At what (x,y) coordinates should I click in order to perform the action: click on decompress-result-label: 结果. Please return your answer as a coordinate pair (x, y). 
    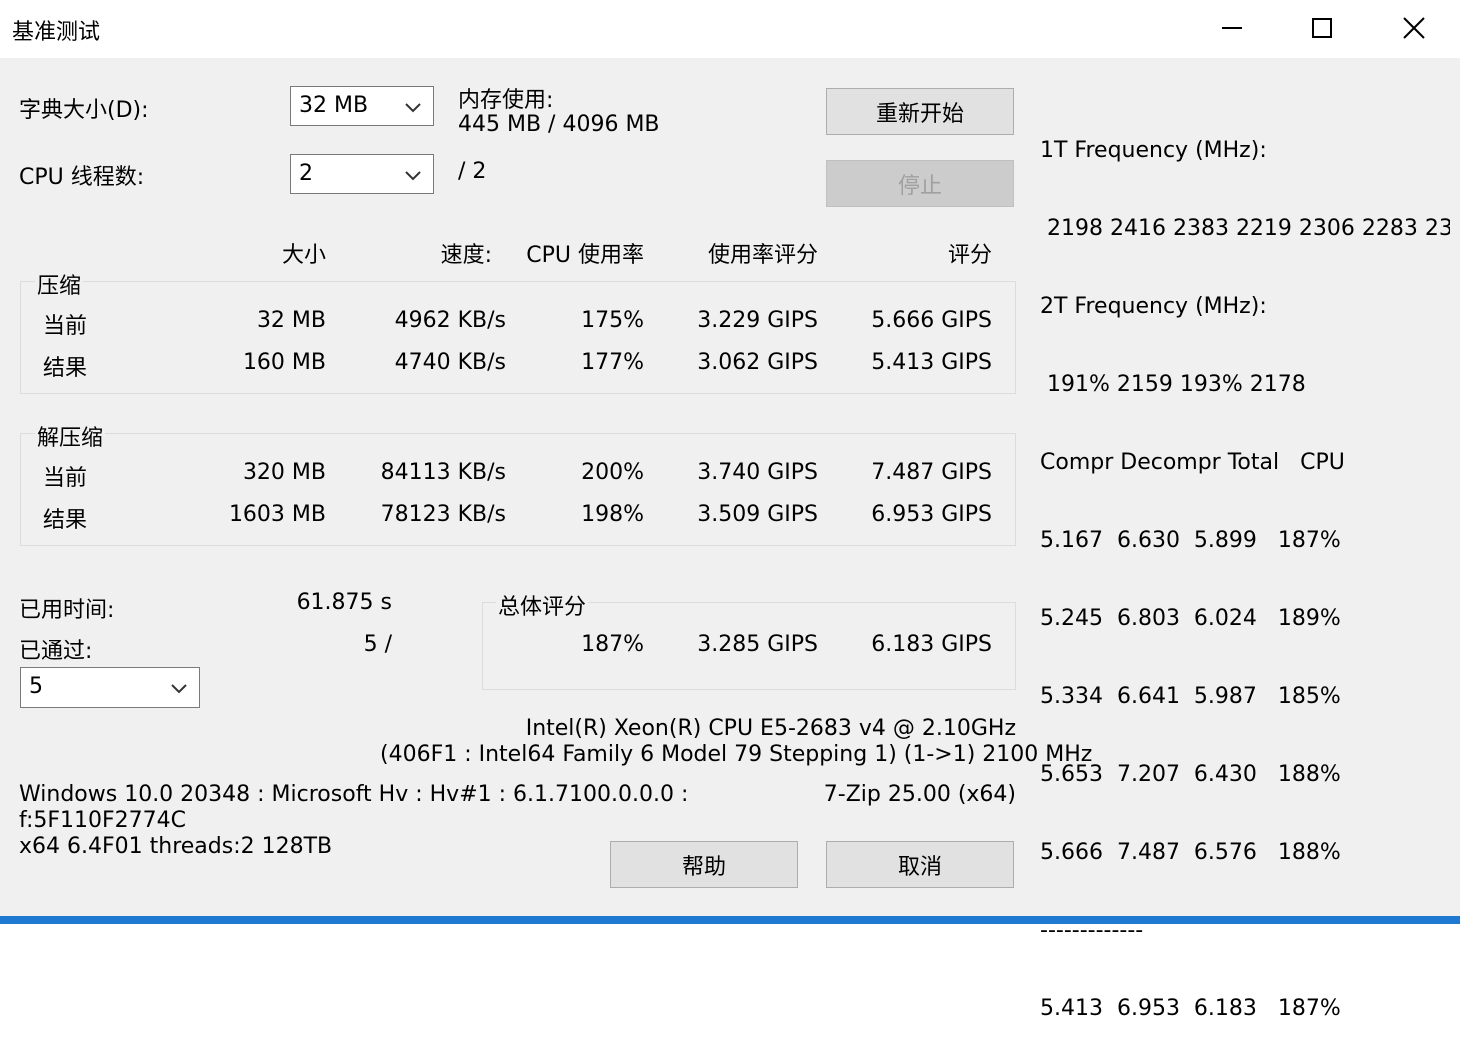
    Looking at the image, I should click on (65, 520).